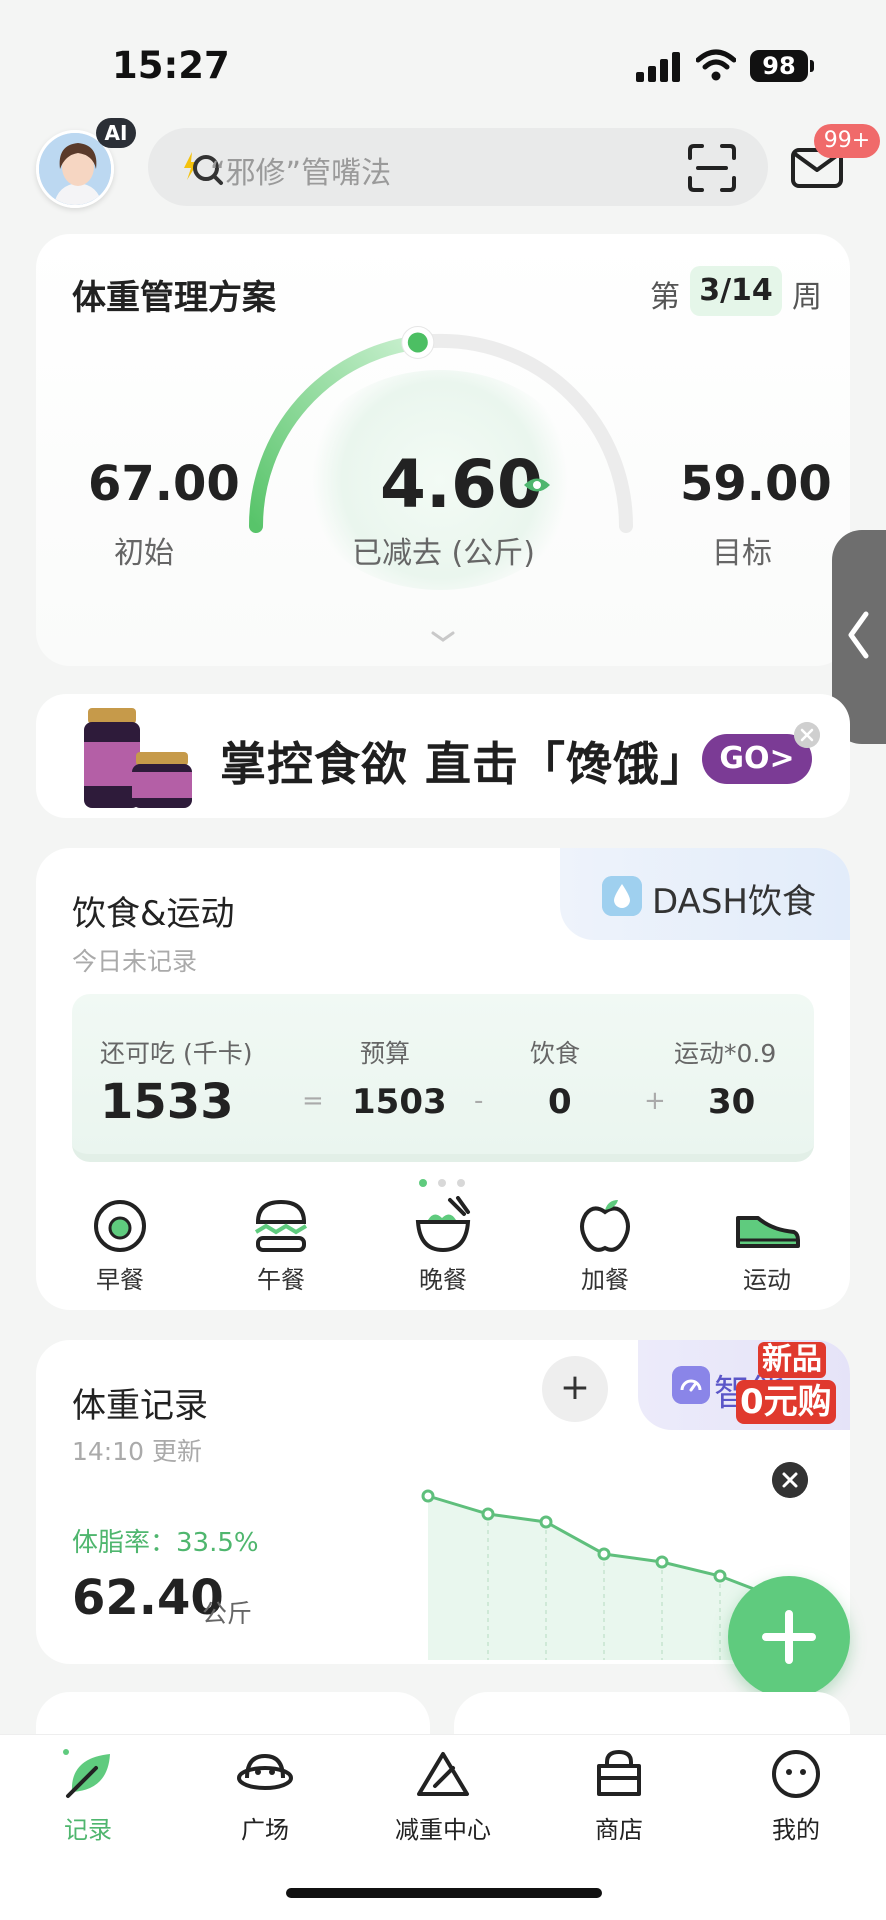  Describe the element at coordinates (792, 1360) in the screenshot. I see `promo-line1: 新品` at that location.